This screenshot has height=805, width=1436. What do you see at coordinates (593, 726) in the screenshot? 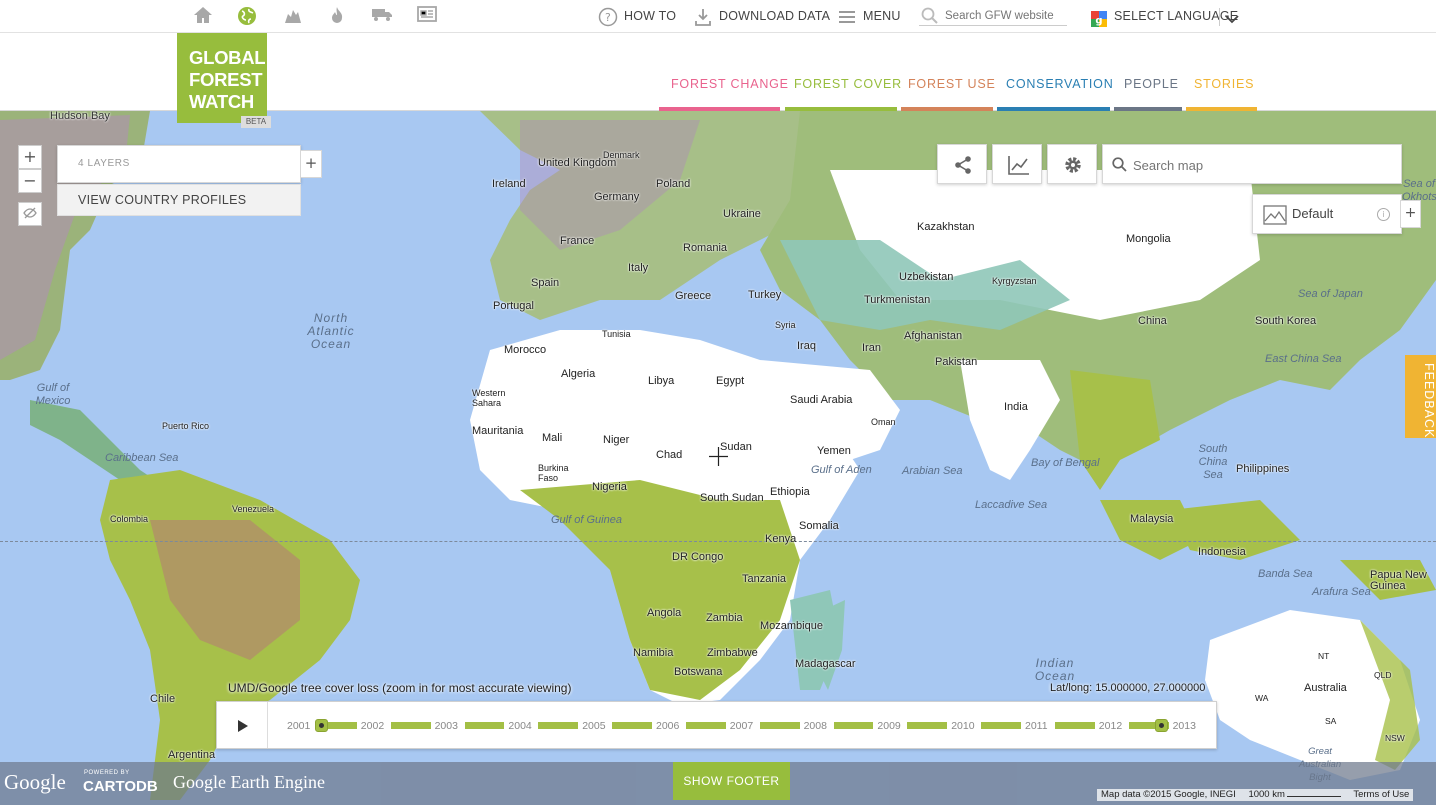
I see `timeline-year: 2005` at bounding box center [593, 726].